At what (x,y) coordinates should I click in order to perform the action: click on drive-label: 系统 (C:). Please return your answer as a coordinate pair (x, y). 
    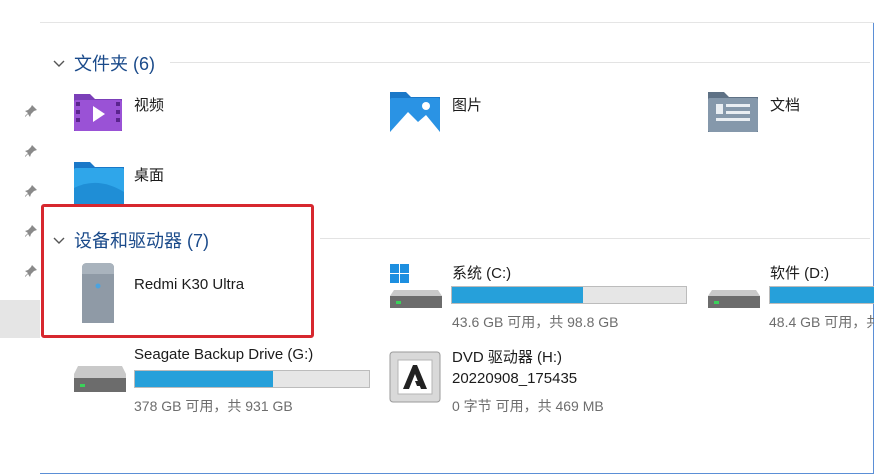
    Looking at the image, I should click on (482, 273).